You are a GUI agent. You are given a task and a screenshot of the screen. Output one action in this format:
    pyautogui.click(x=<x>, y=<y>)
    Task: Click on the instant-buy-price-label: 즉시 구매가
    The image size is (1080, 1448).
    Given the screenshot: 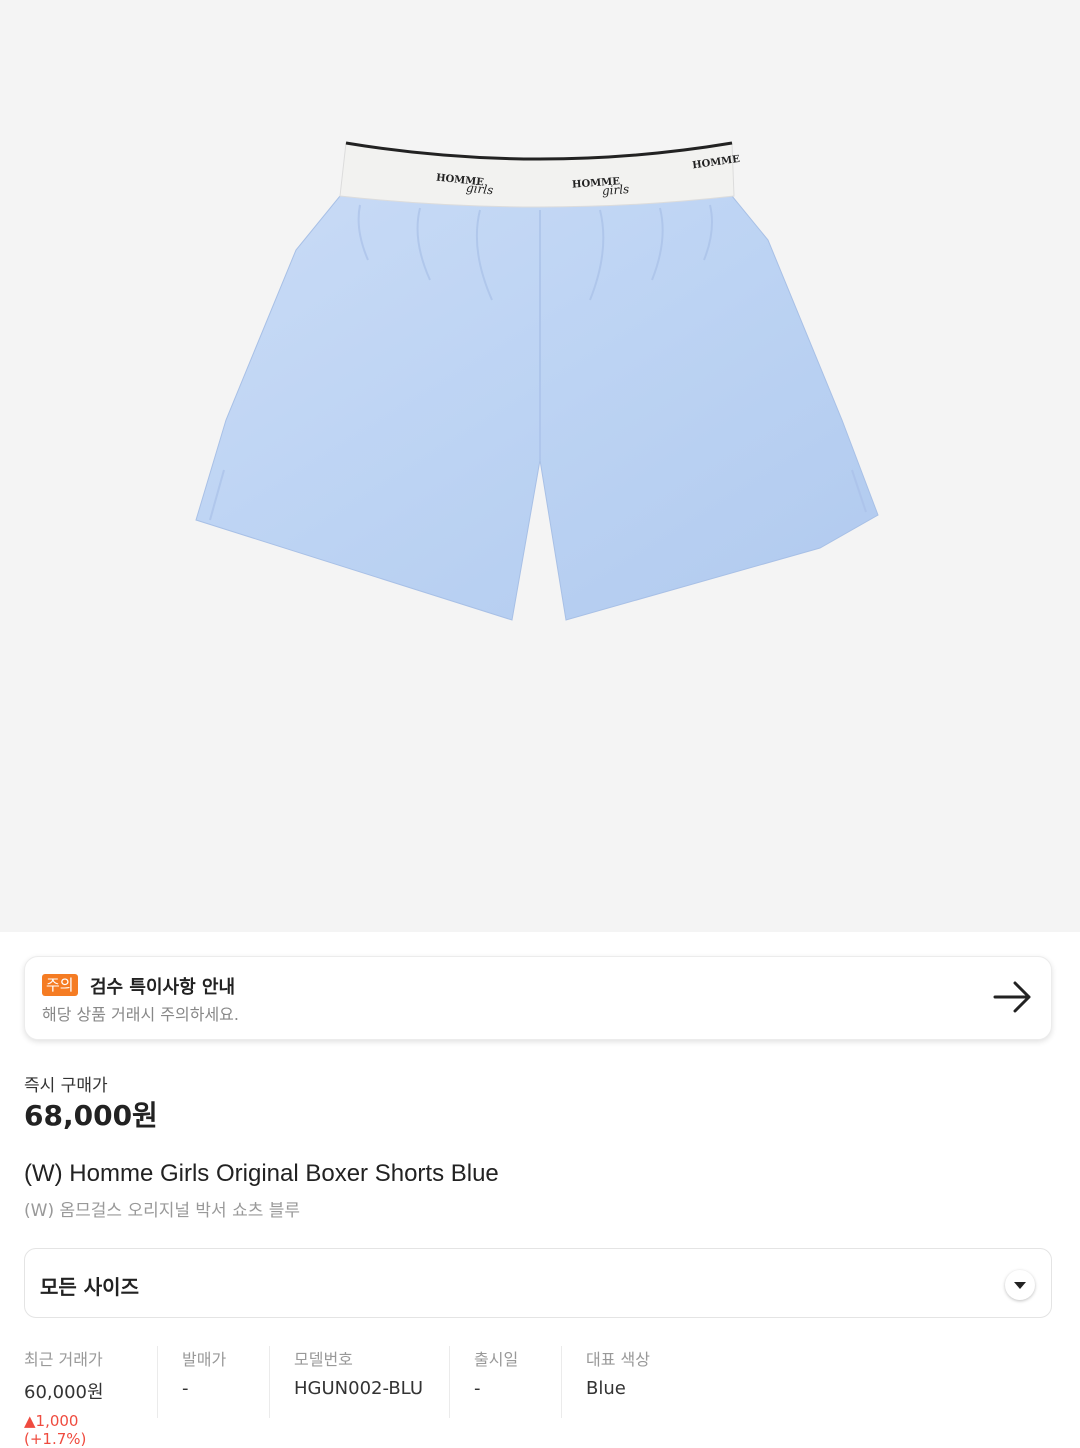 What is the action you would take?
    pyautogui.click(x=66, y=1086)
    